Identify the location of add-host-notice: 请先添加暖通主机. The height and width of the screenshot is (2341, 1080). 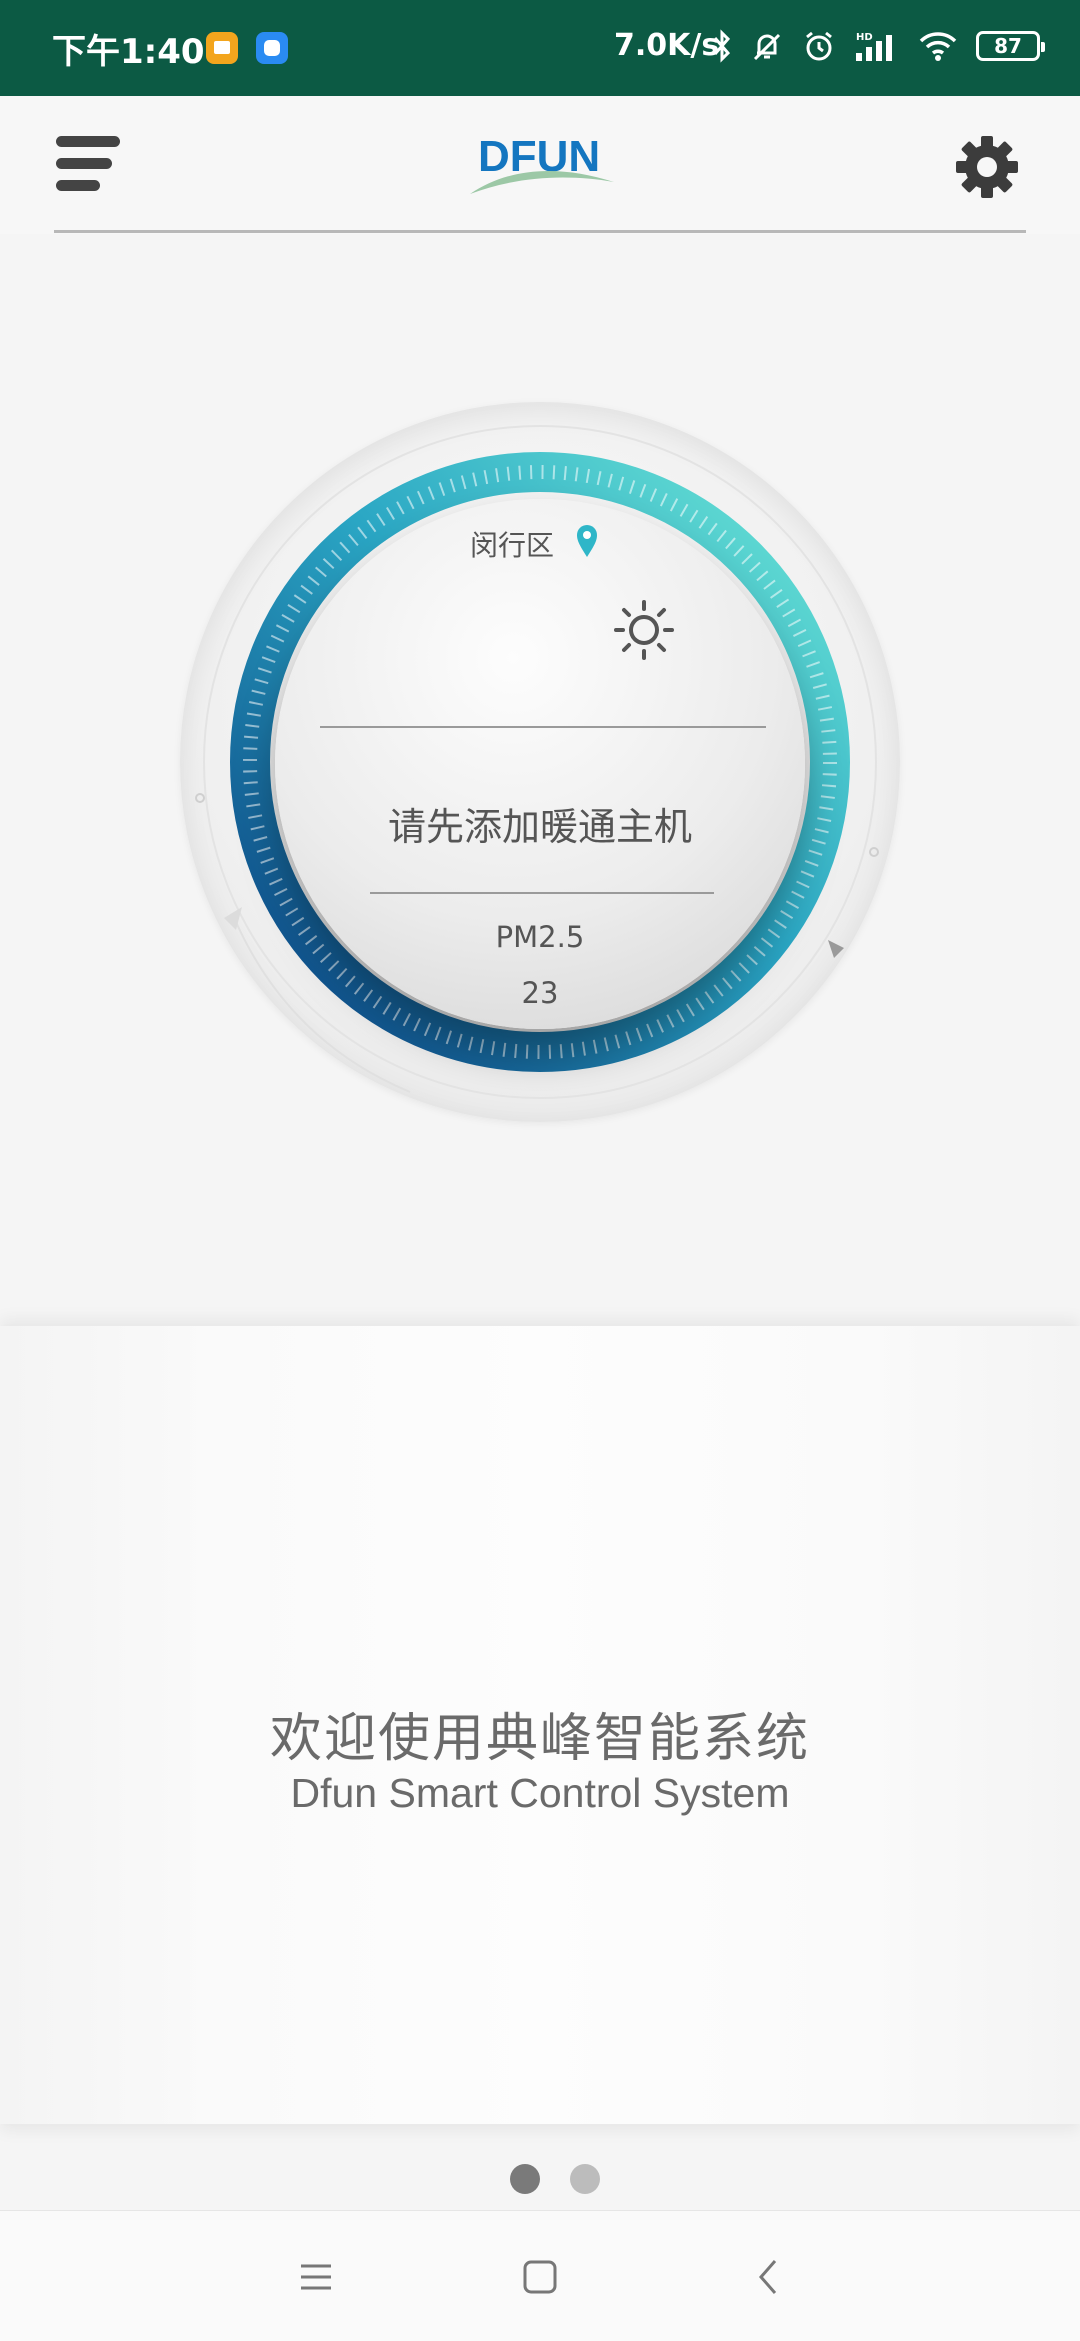
(540, 823).